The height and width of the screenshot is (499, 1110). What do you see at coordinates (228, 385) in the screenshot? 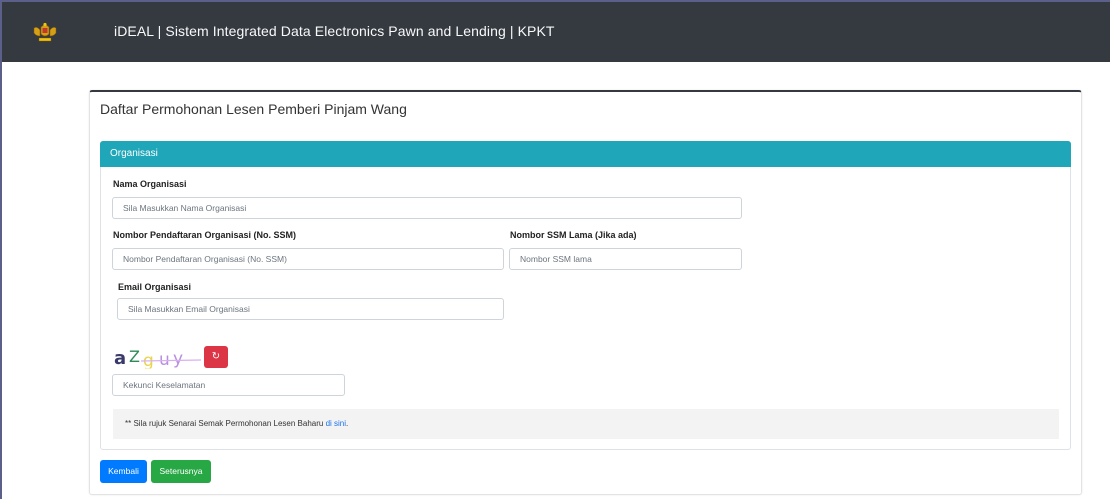
I see `captcha-input` at bounding box center [228, 385].